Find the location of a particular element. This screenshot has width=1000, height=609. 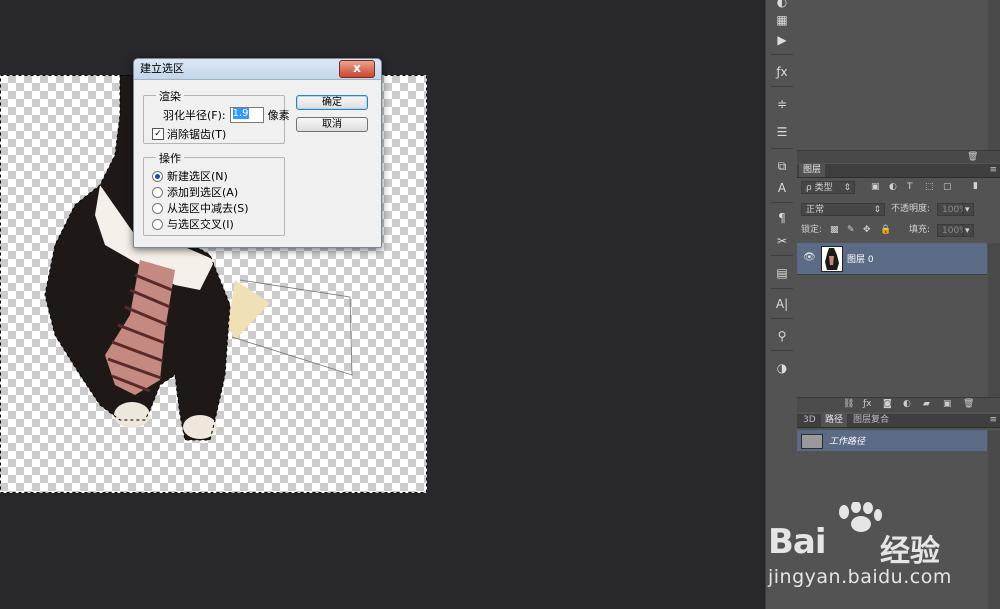

add-mask-icon: ◙ is located at coordinates (887, 404).